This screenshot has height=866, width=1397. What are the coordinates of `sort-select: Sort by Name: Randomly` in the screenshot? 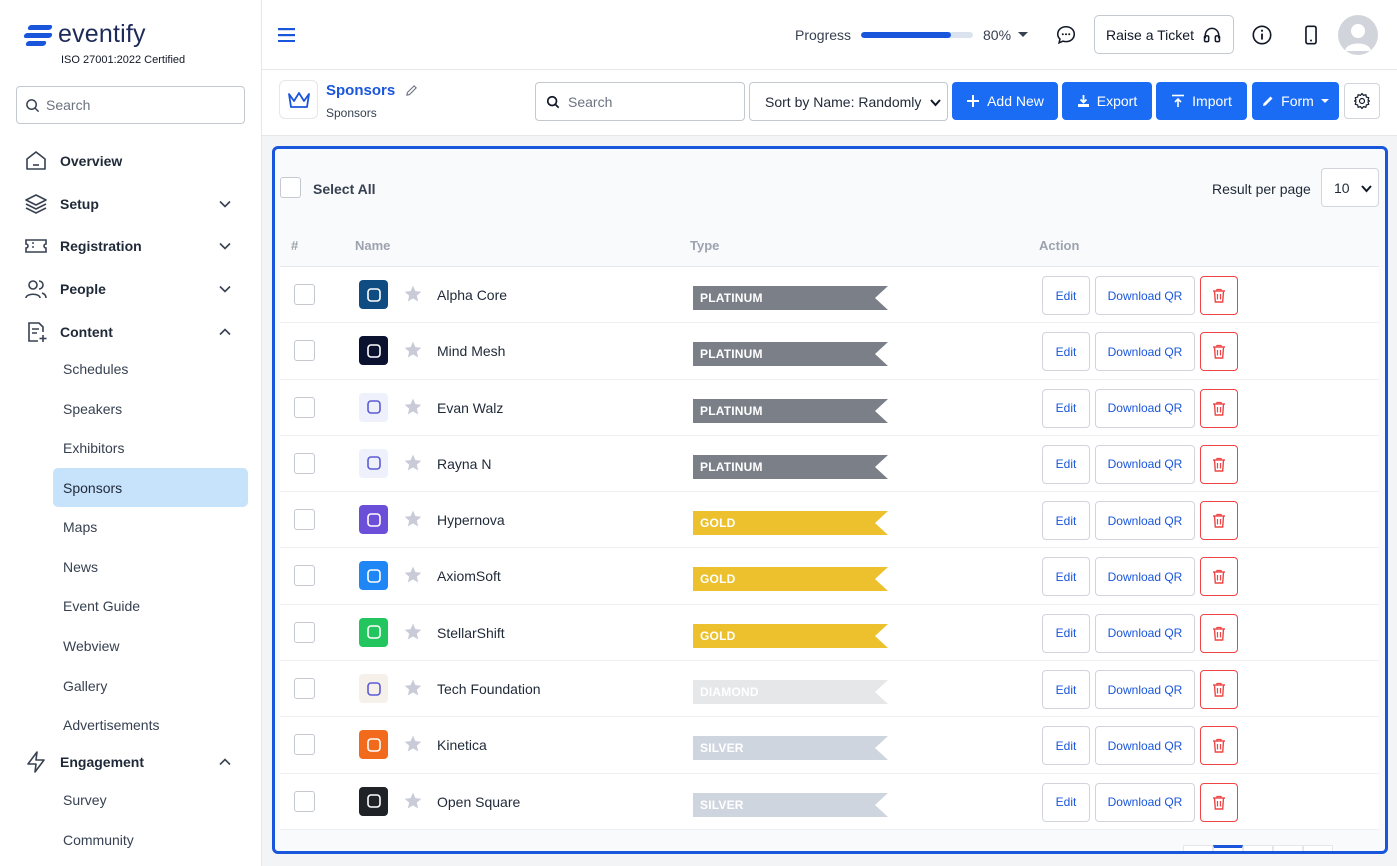 It's located at (848, 101).